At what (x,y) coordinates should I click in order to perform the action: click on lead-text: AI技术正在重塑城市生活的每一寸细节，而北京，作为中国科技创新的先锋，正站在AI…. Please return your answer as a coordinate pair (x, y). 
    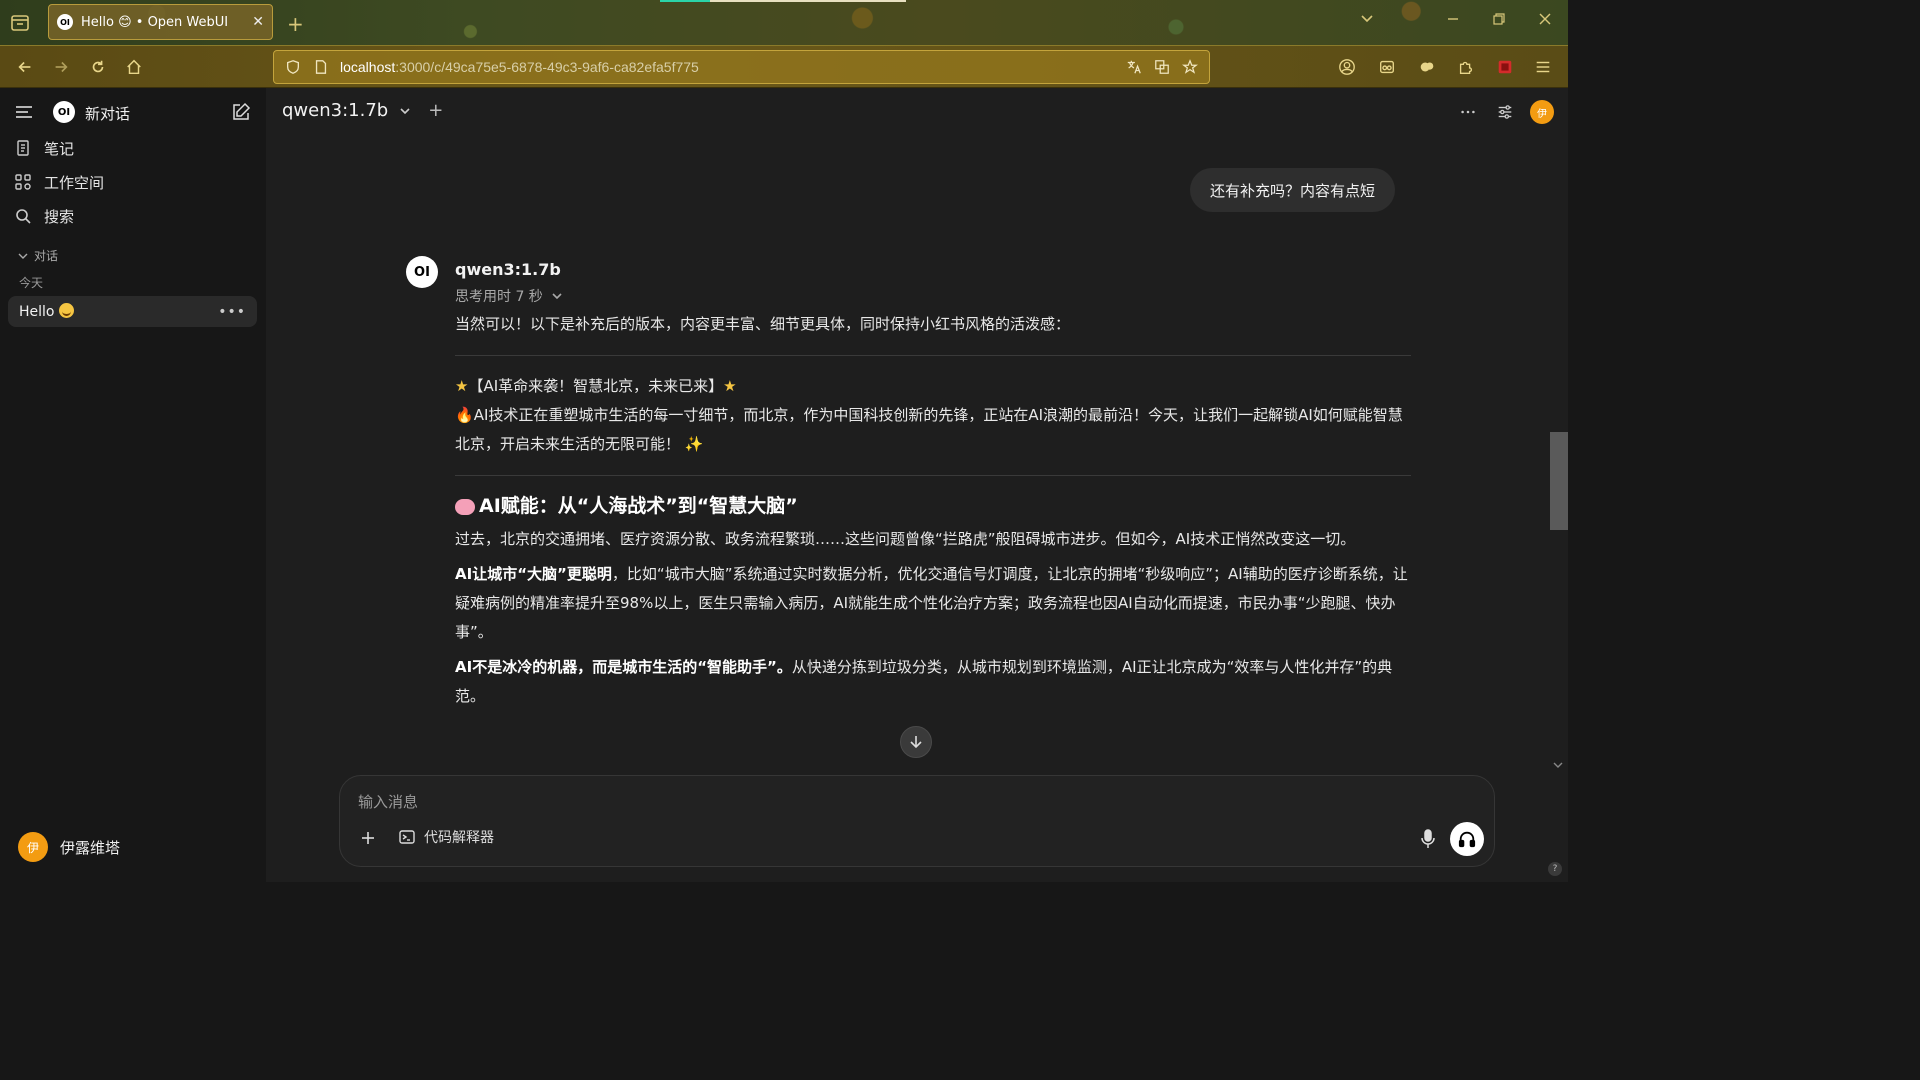
    Looking at the image, I should click on (929, 429).